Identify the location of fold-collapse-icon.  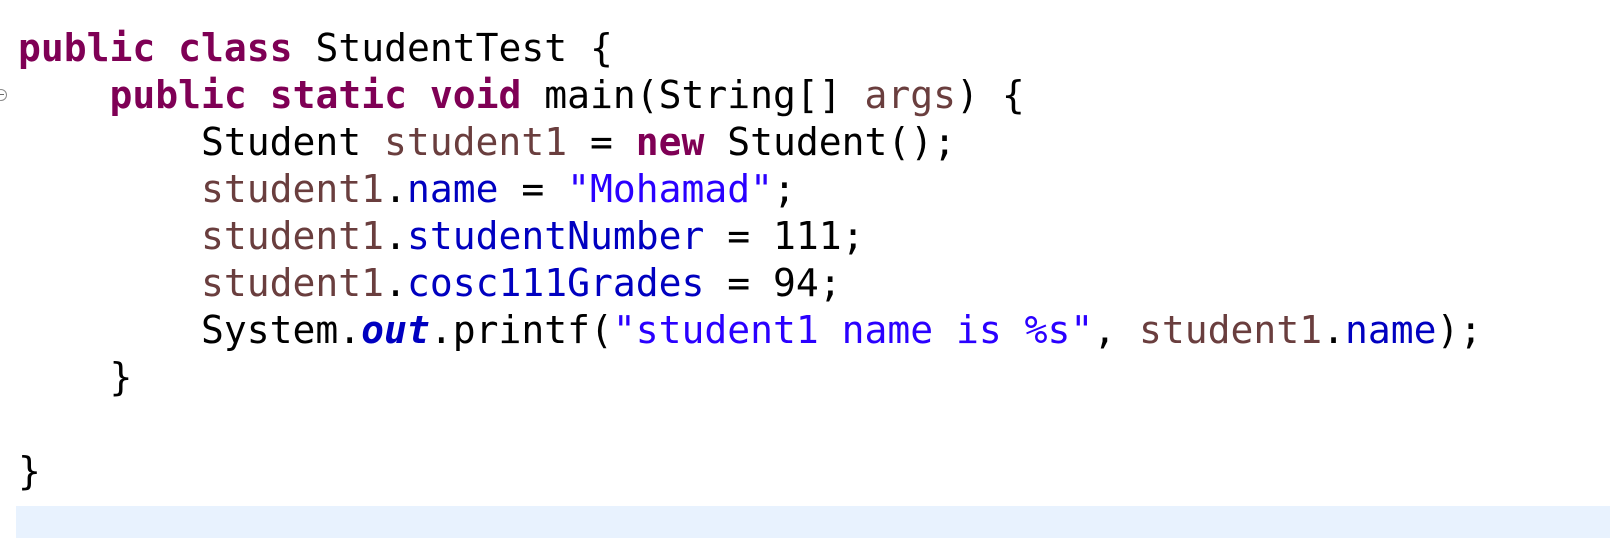
(3, 95).